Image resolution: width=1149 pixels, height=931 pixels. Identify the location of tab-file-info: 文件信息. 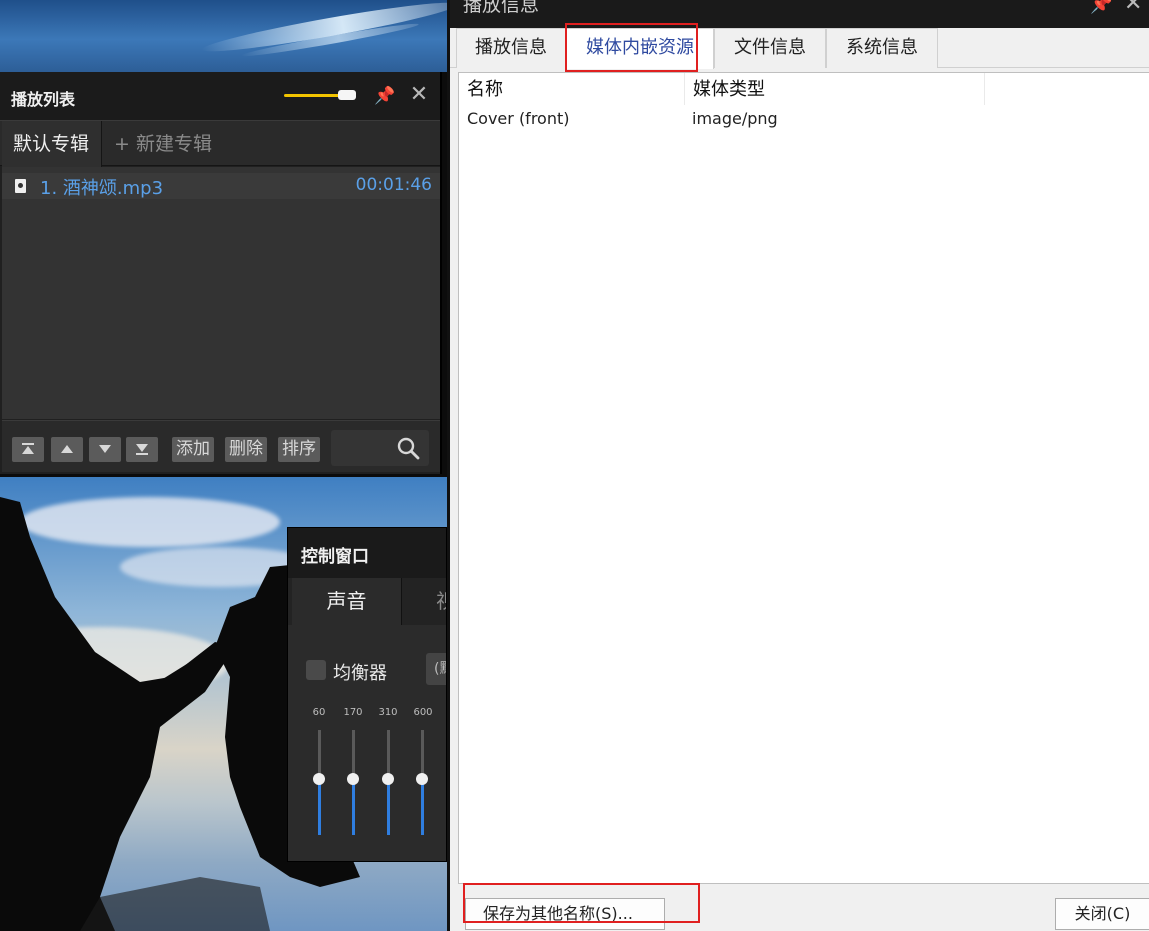
(770, 48).